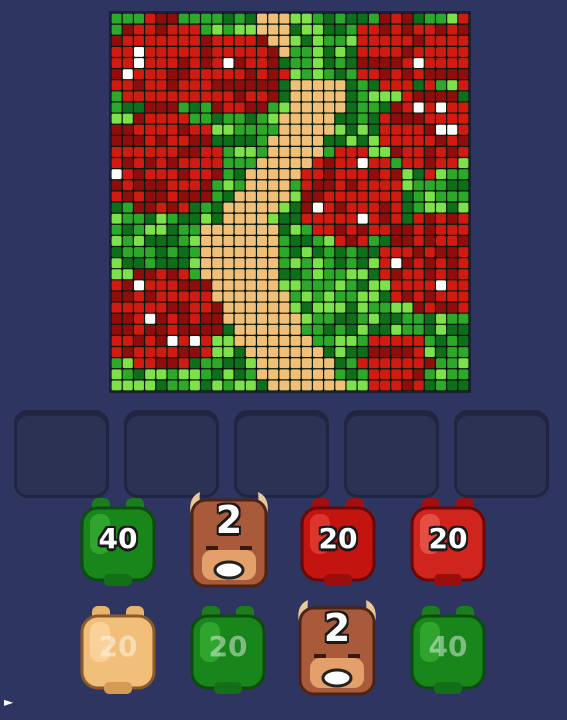  Describe the element at coordinates (118, 543) in the screenshot. I see `piece-green-jar-40: 40` at that location.